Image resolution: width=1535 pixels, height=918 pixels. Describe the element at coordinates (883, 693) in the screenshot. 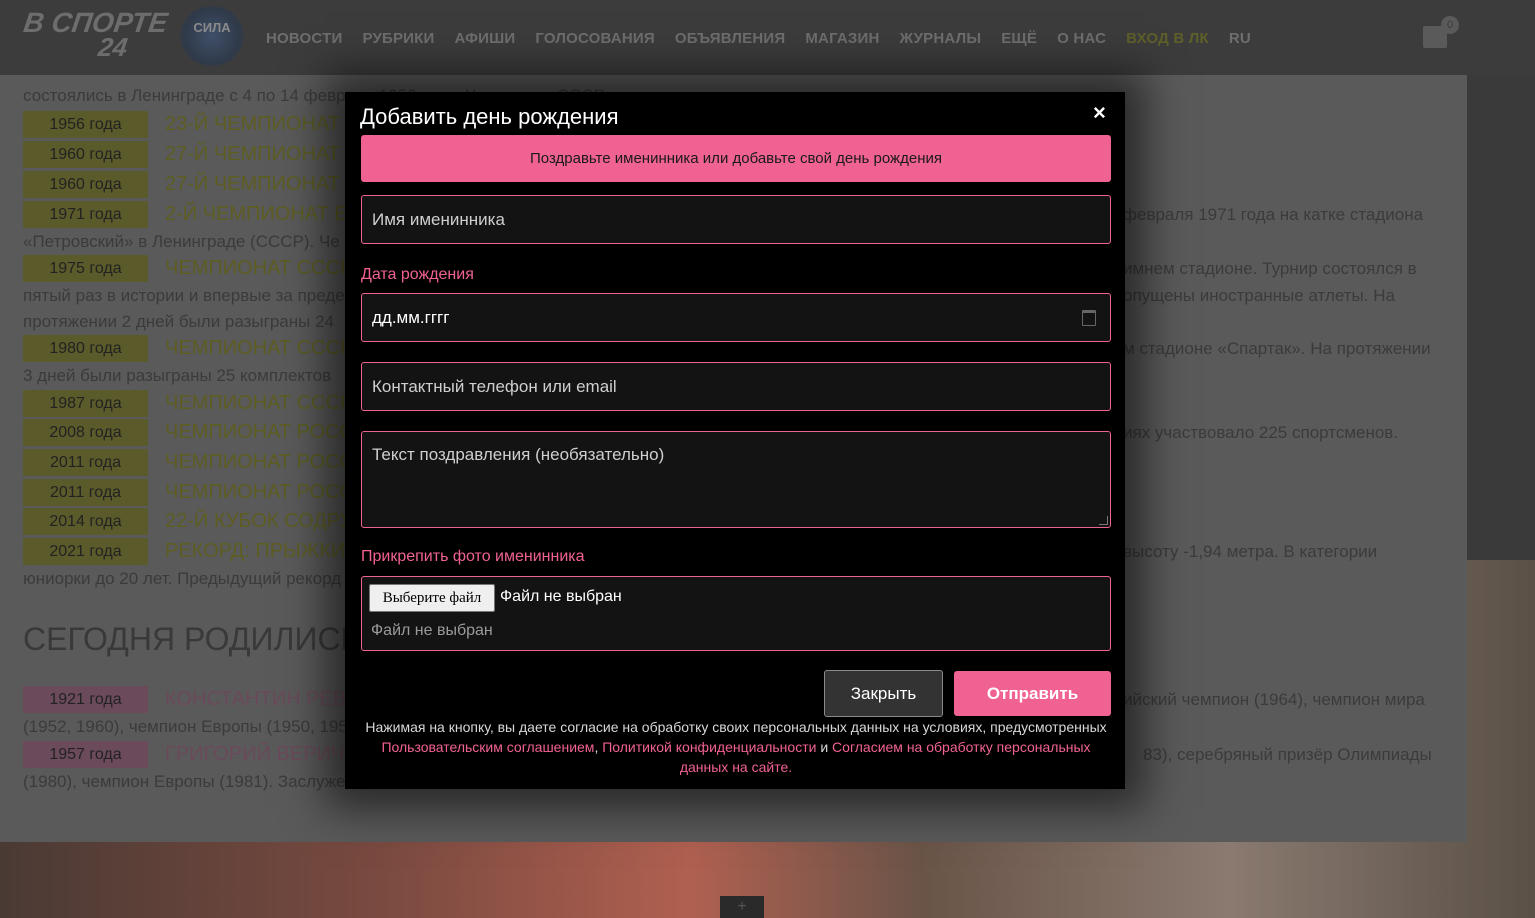

I see `close-button: Закрыть` at that location.